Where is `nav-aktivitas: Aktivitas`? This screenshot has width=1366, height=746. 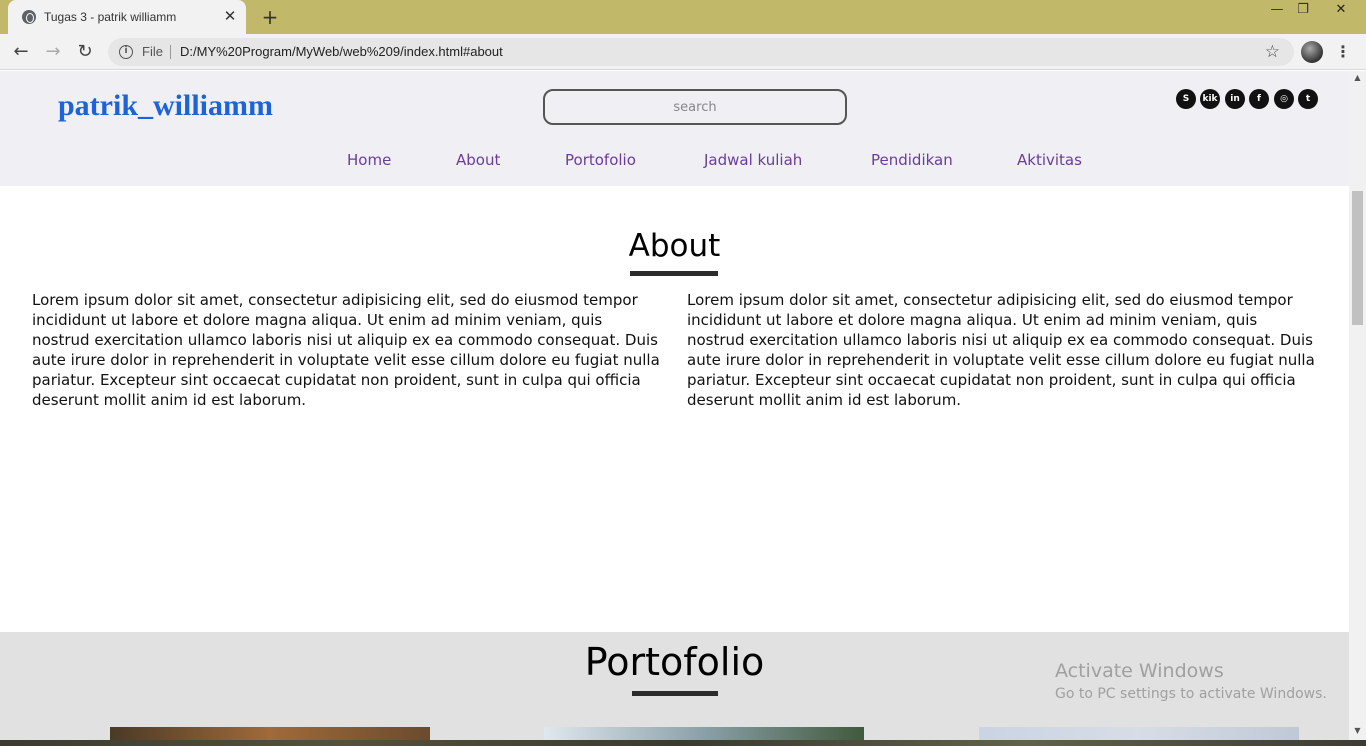
nav-aktivitas: Aktivitas is located at coordinates (1049, 160).